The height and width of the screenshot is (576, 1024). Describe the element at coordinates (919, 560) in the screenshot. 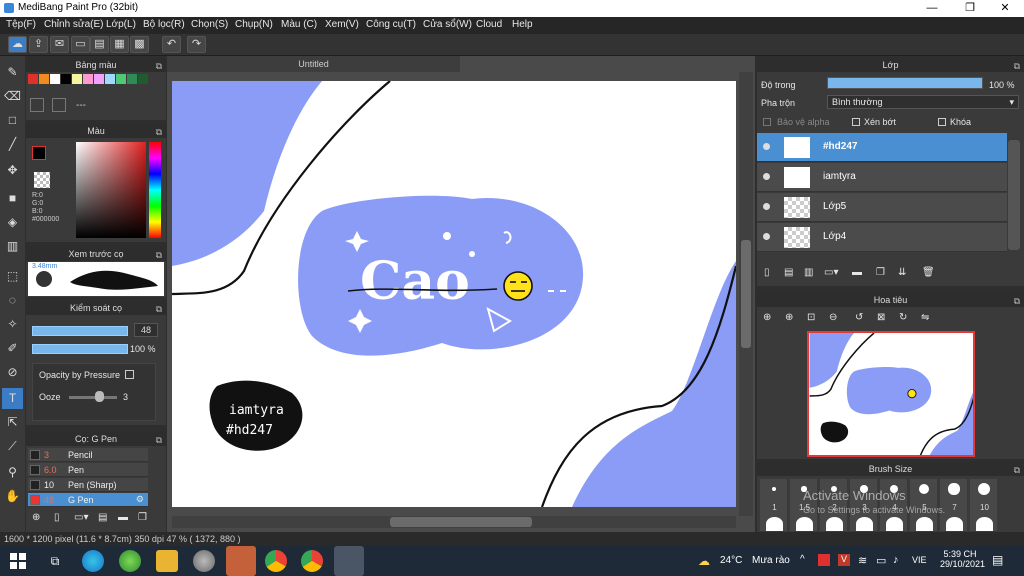

I see `language-indicator: VIE` at that location.